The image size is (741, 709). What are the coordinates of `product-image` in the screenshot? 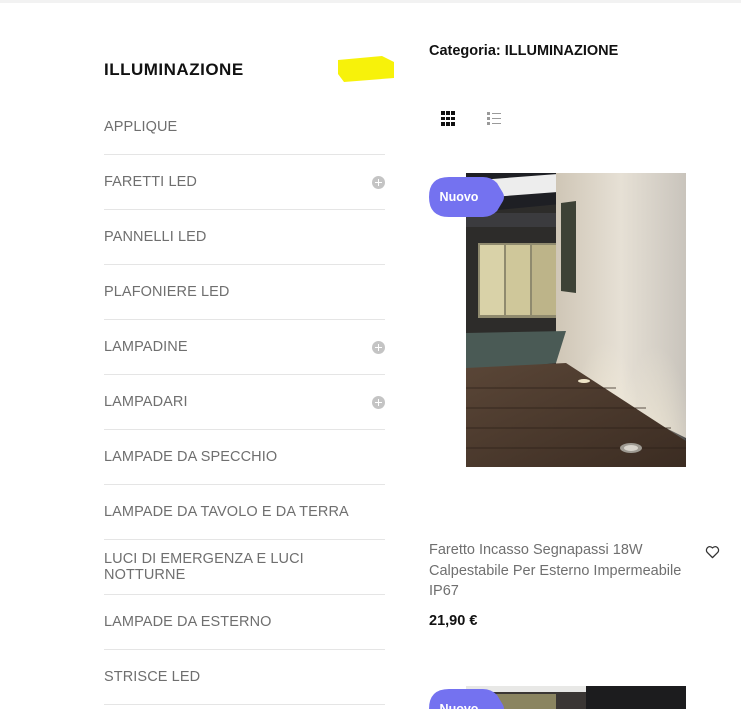 It's located at (576, 320).